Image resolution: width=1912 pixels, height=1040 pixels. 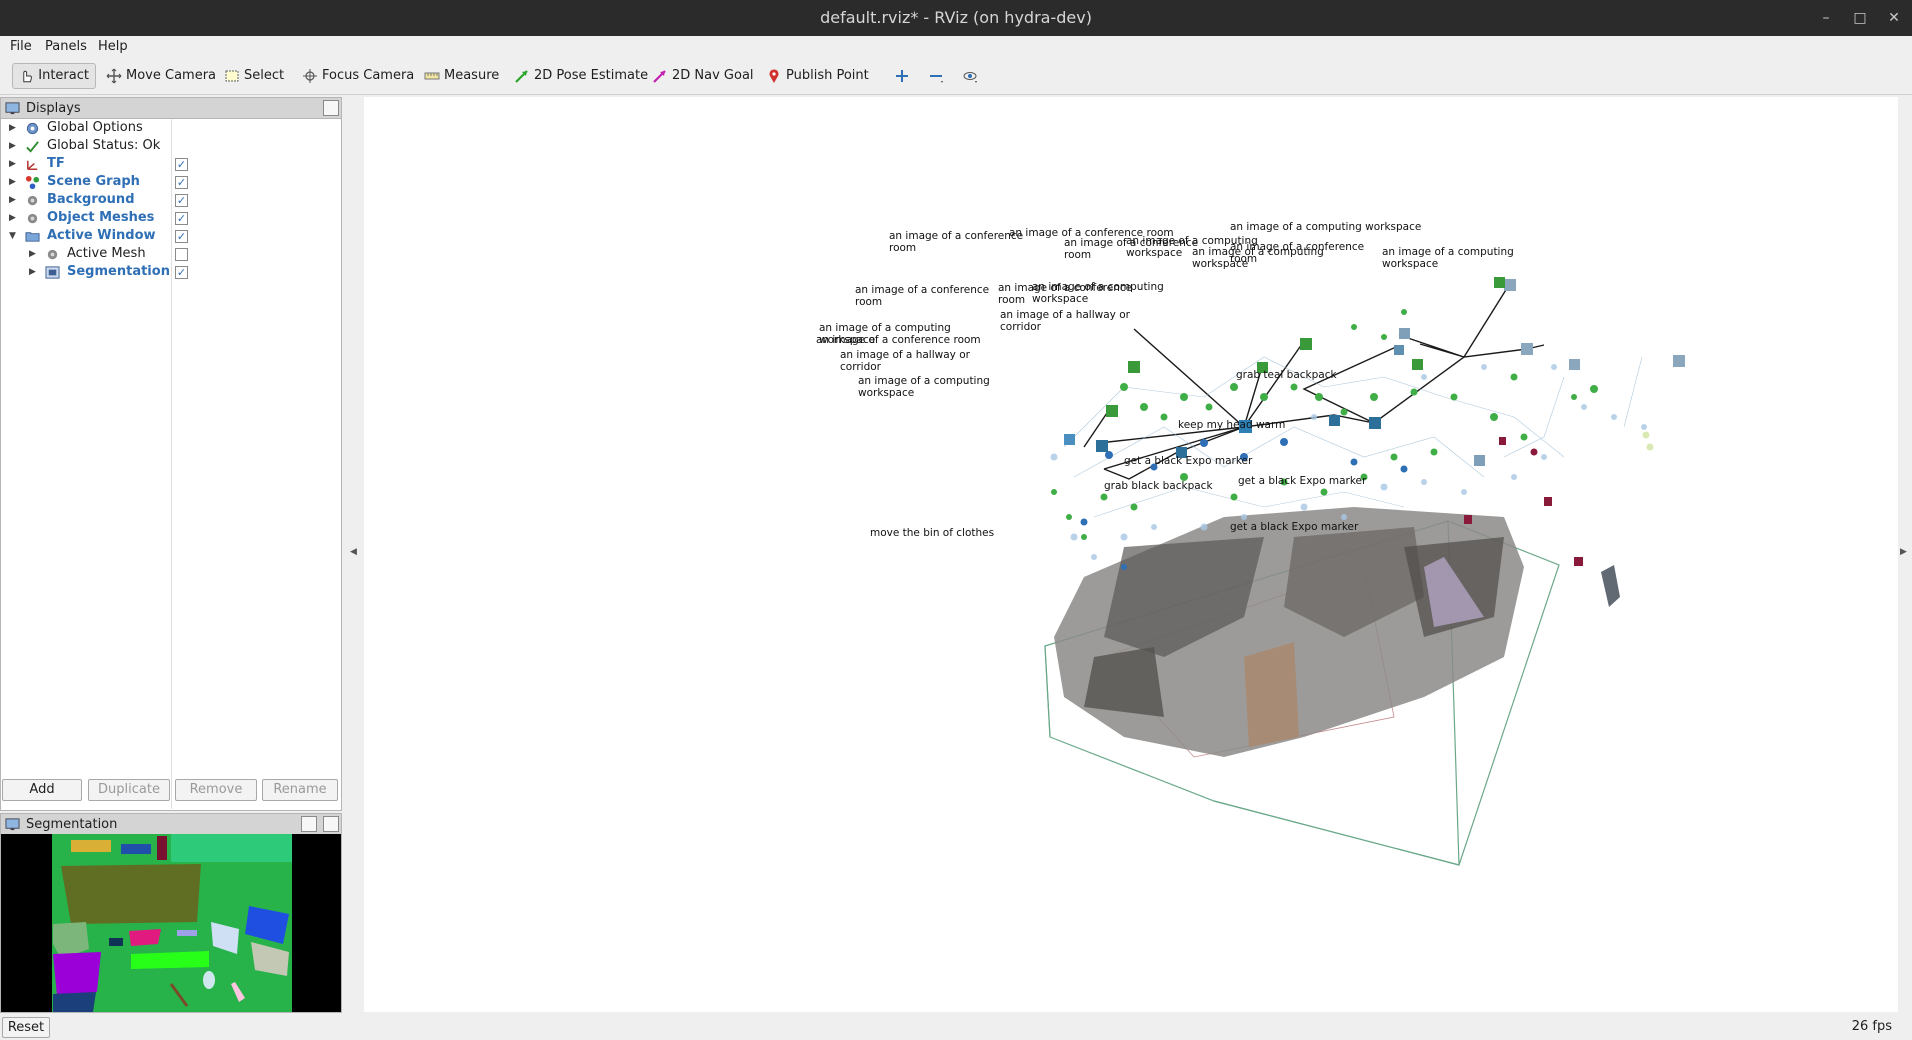 What do you see at coordinates (432, 76) in the screenshot?
I see `ruler-icon` at bounding box center [432, 76].